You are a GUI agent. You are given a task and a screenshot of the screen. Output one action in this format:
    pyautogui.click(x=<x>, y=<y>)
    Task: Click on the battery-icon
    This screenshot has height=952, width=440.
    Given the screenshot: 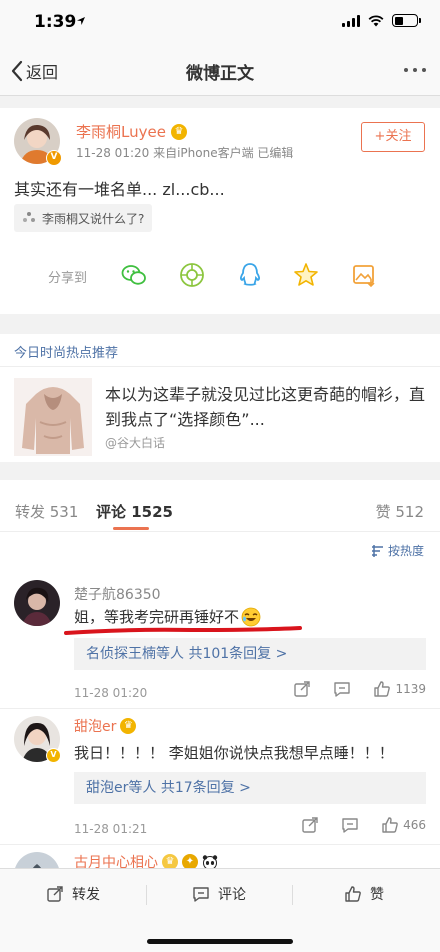 What is the action you would take?
    pyautogui.click(x=406, y=20)
    